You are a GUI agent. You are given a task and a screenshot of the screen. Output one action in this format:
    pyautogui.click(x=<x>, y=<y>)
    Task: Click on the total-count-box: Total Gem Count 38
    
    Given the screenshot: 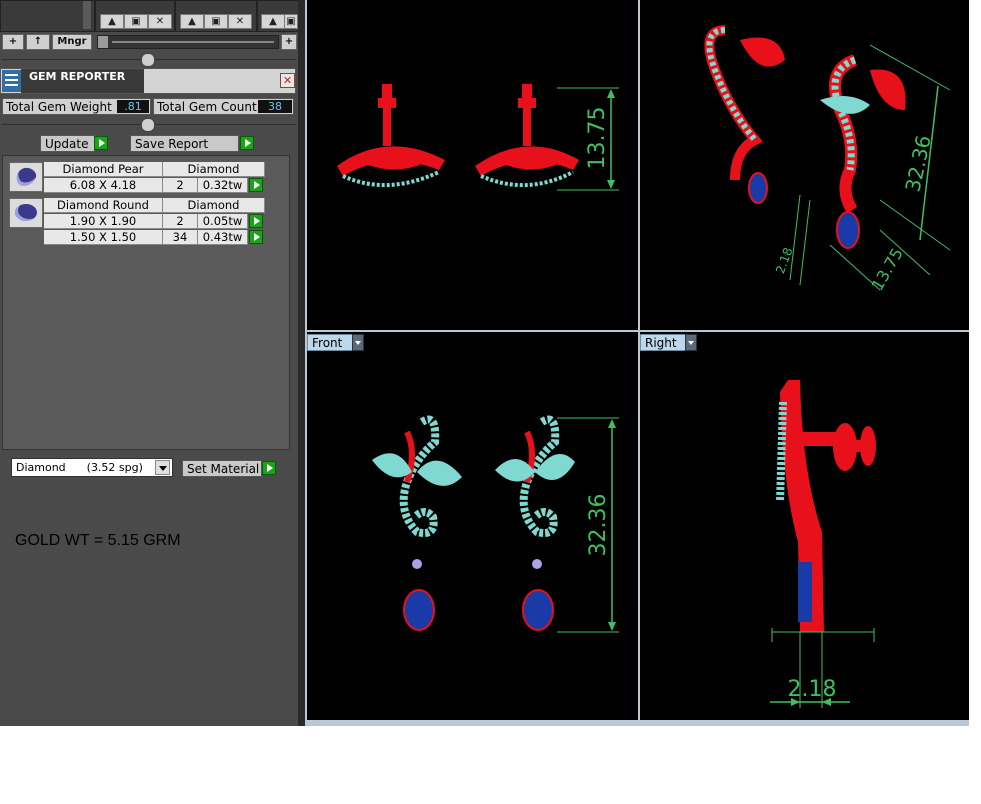 What is the action you would take?
    pyautogui.click(x=223, y=106)
    